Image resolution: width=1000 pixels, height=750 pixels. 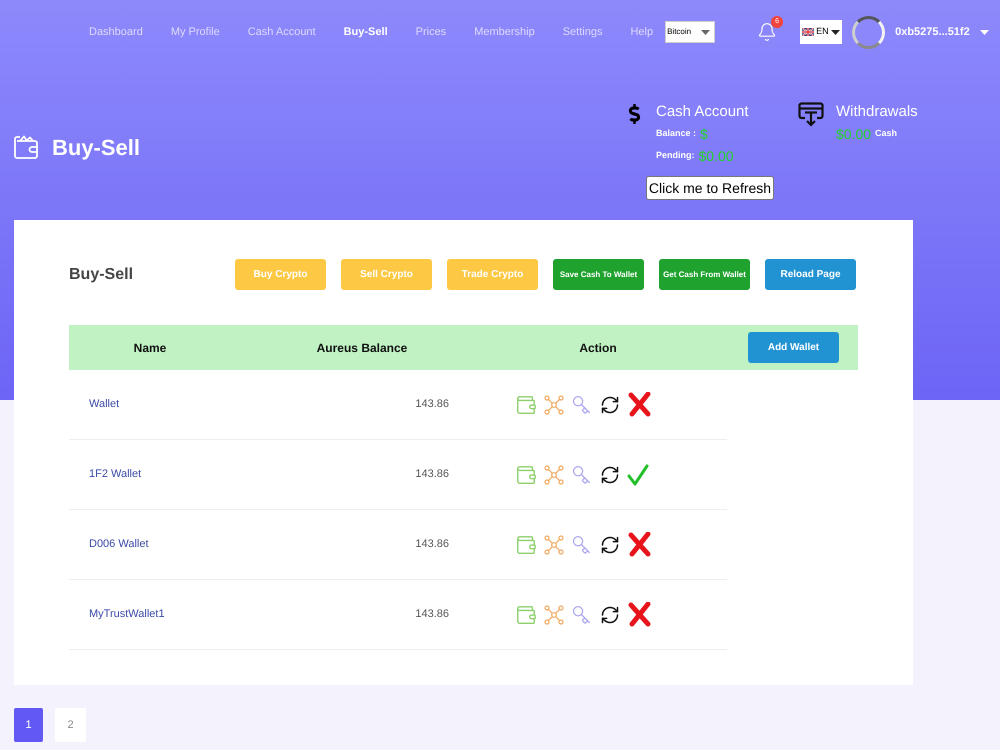 What do you see at coordinates (150, 348) in the screenshot?
I see `column-header: Name` at bounding box center [150, 348].